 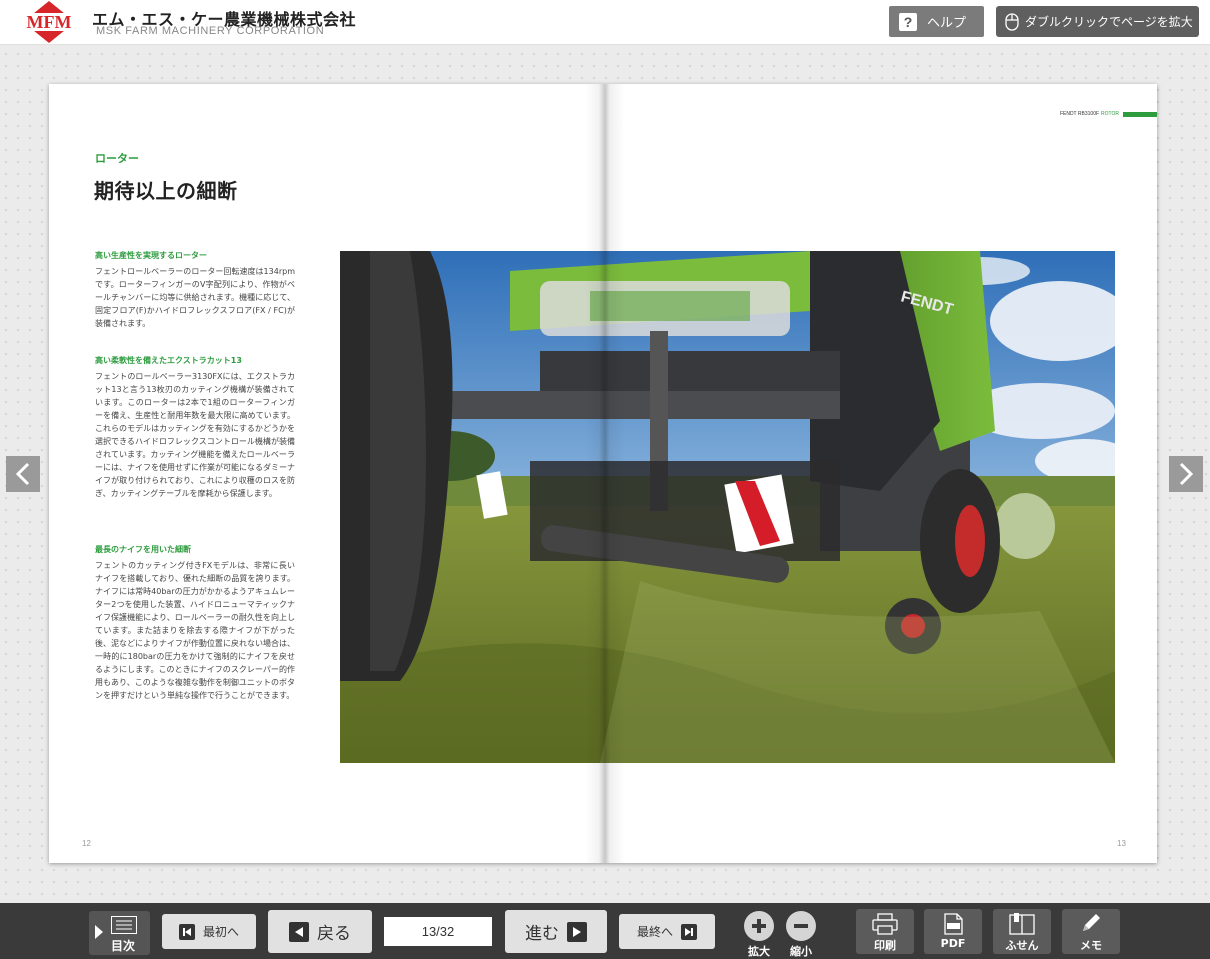 What do you see at coordinates (577, 931) in the screenshot?
I see `forward-icon` at bounding box center [577, 931].